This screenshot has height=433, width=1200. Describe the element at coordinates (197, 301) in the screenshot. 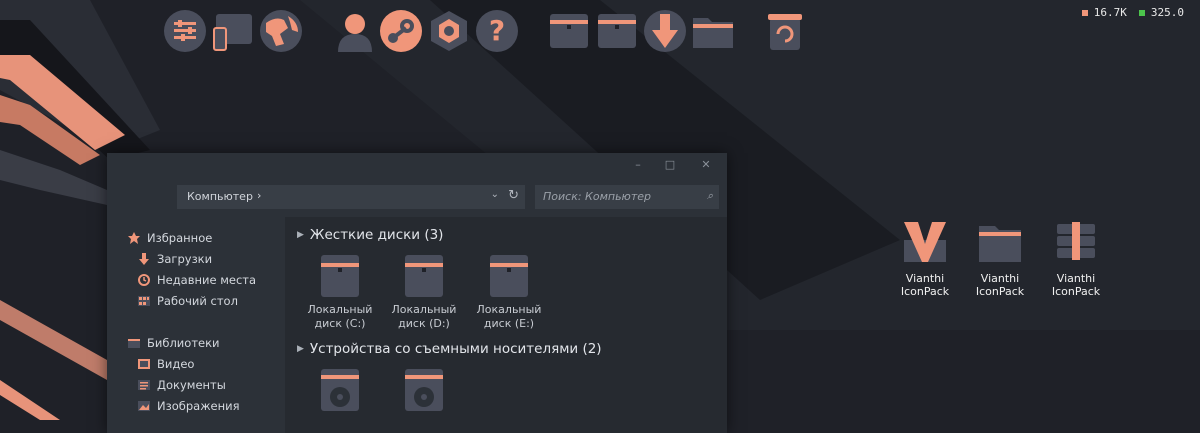

I see `nav-label: Рабочий стол` at that location.